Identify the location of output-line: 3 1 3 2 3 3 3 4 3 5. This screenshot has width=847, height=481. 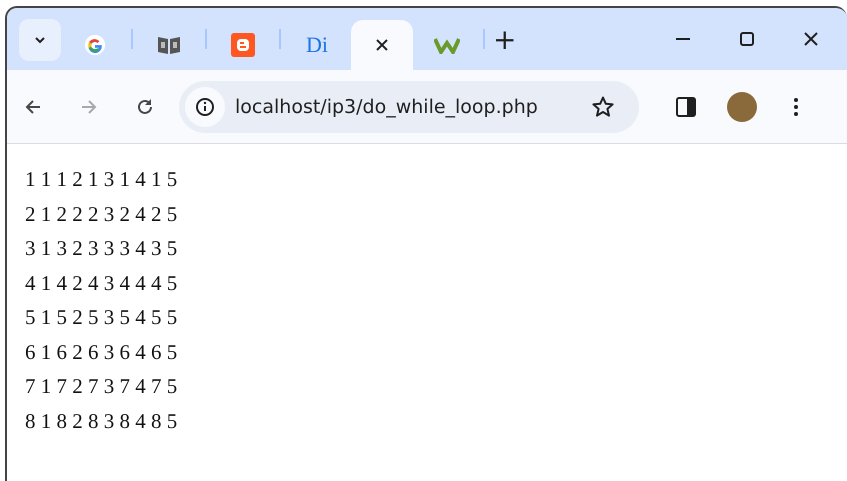
(101, 248).